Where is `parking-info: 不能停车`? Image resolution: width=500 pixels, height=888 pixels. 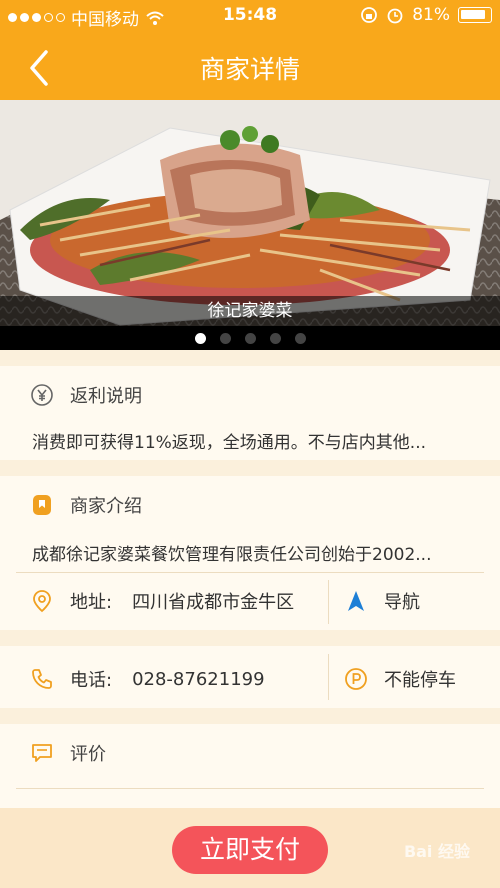
parking-info: 不能停车 is located at coordinates (400, 679).